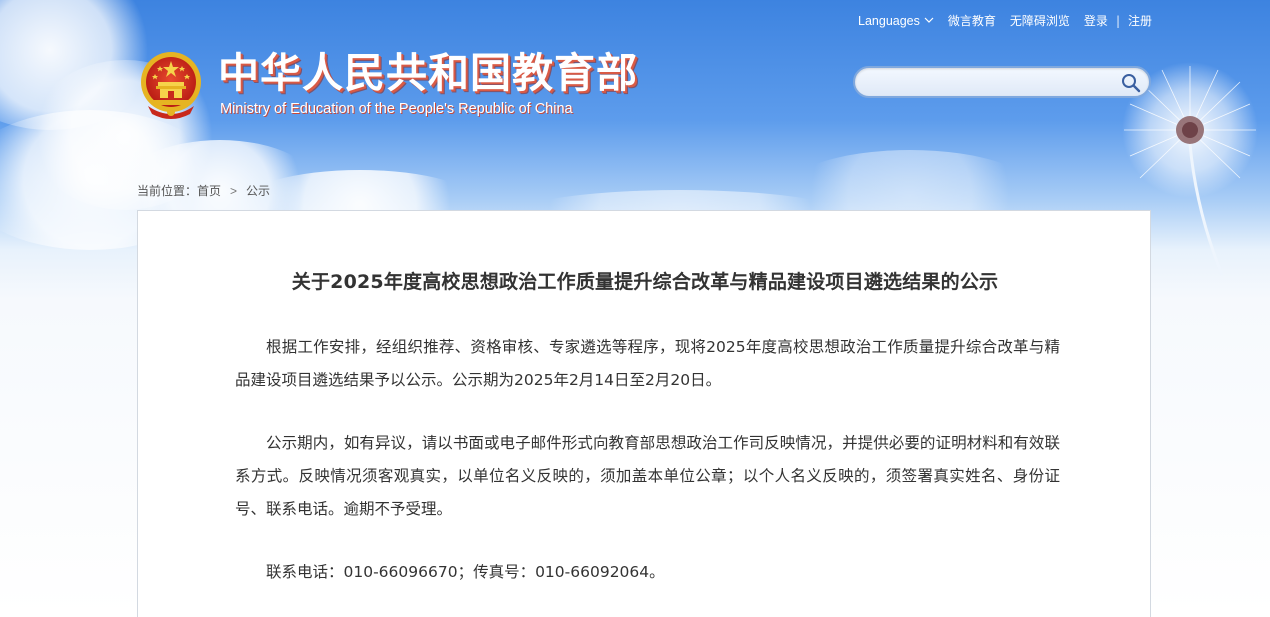 The height and width of the screenshot is (617, 1270). I want to click on article-title: 关于2025年度高校思想政治工作质量提升综合改革与精品建设项目遴选结果的公示, so click(645, 282).